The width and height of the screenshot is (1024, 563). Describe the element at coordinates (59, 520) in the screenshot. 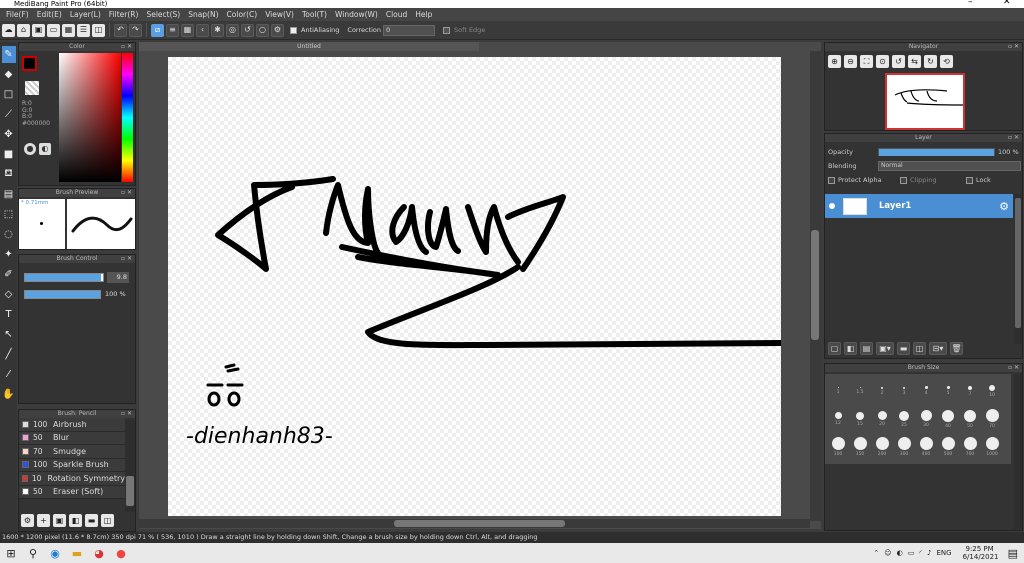

I see `add-brush-icon: ▣` at that location.